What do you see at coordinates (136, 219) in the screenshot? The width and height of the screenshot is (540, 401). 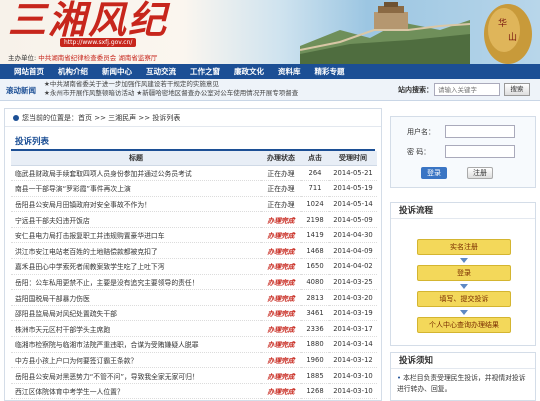 I see `complaint-title-link: 宁远县干部夫妇违开饭店` at bounding box center [136, 219].